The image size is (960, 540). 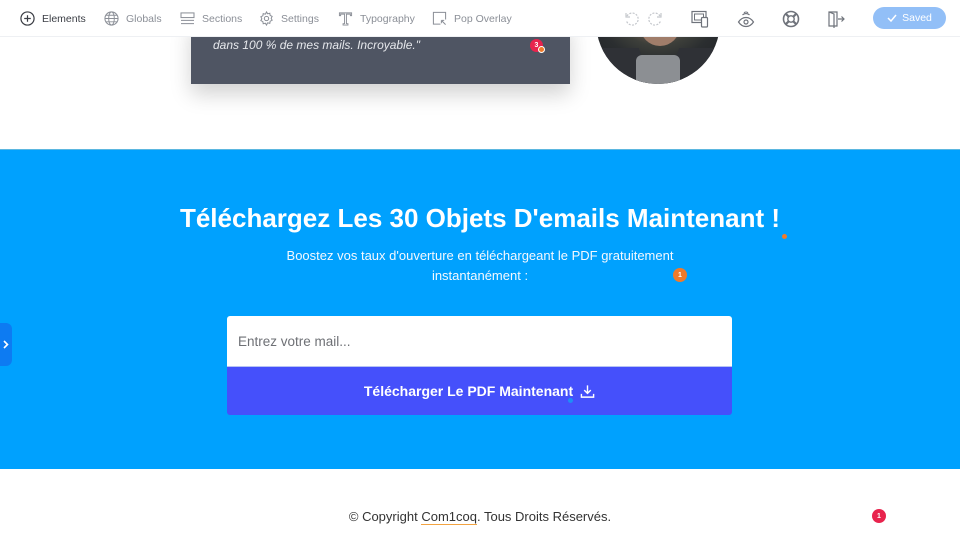 What do you see at coordinates (300, 18) in the screenshot?
I see `toolbar-settings-label: Settings` at bounding box center [300, 18].